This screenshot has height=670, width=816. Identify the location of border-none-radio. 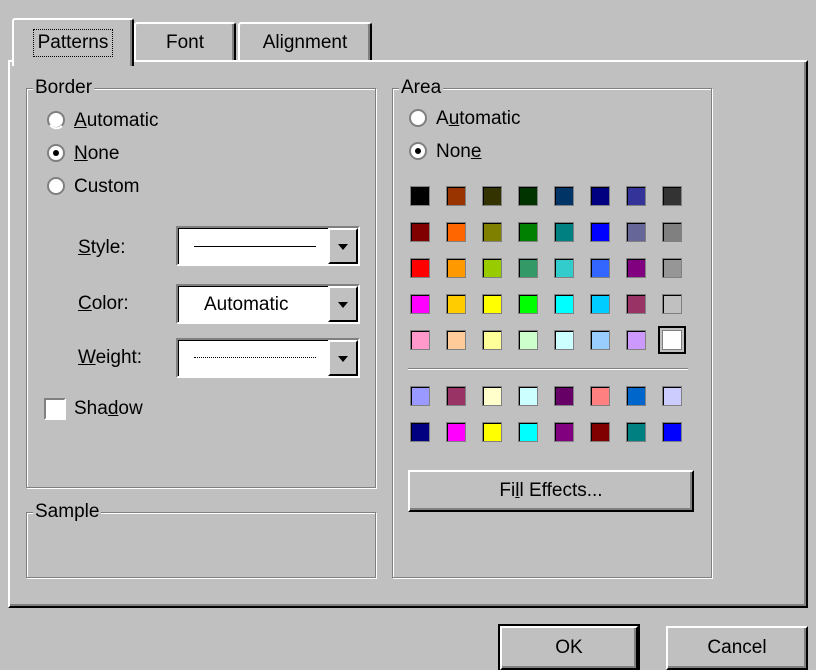
(56, 153).